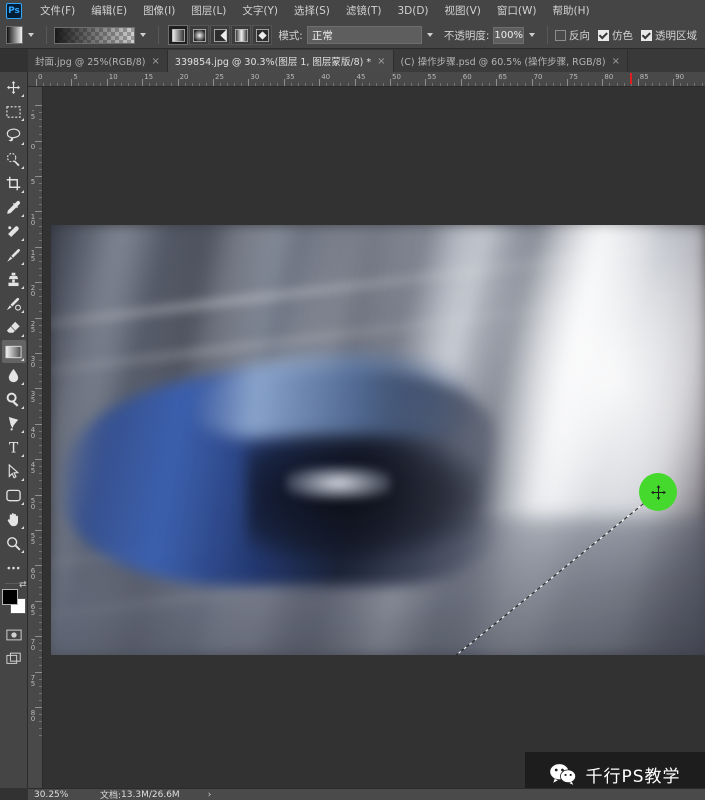 The width and height of the screenshot is (705, 800). Describe the element at coordinates (517, 11) in the screenshot. I see `menu-window: 窗口(W)` at that location.